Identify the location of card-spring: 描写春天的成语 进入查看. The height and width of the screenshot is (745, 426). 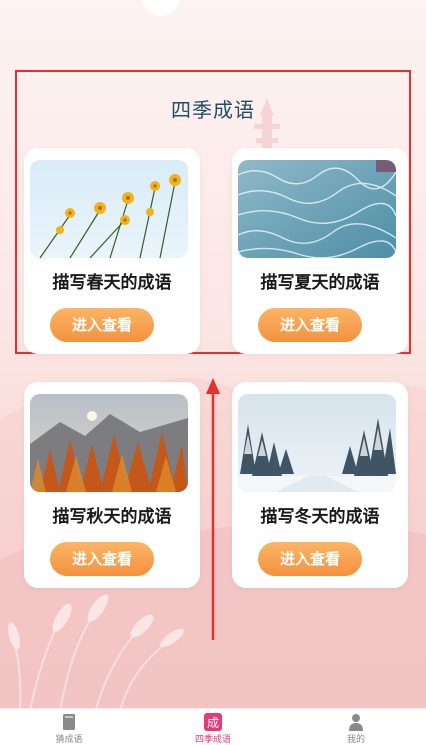
(112, 251).